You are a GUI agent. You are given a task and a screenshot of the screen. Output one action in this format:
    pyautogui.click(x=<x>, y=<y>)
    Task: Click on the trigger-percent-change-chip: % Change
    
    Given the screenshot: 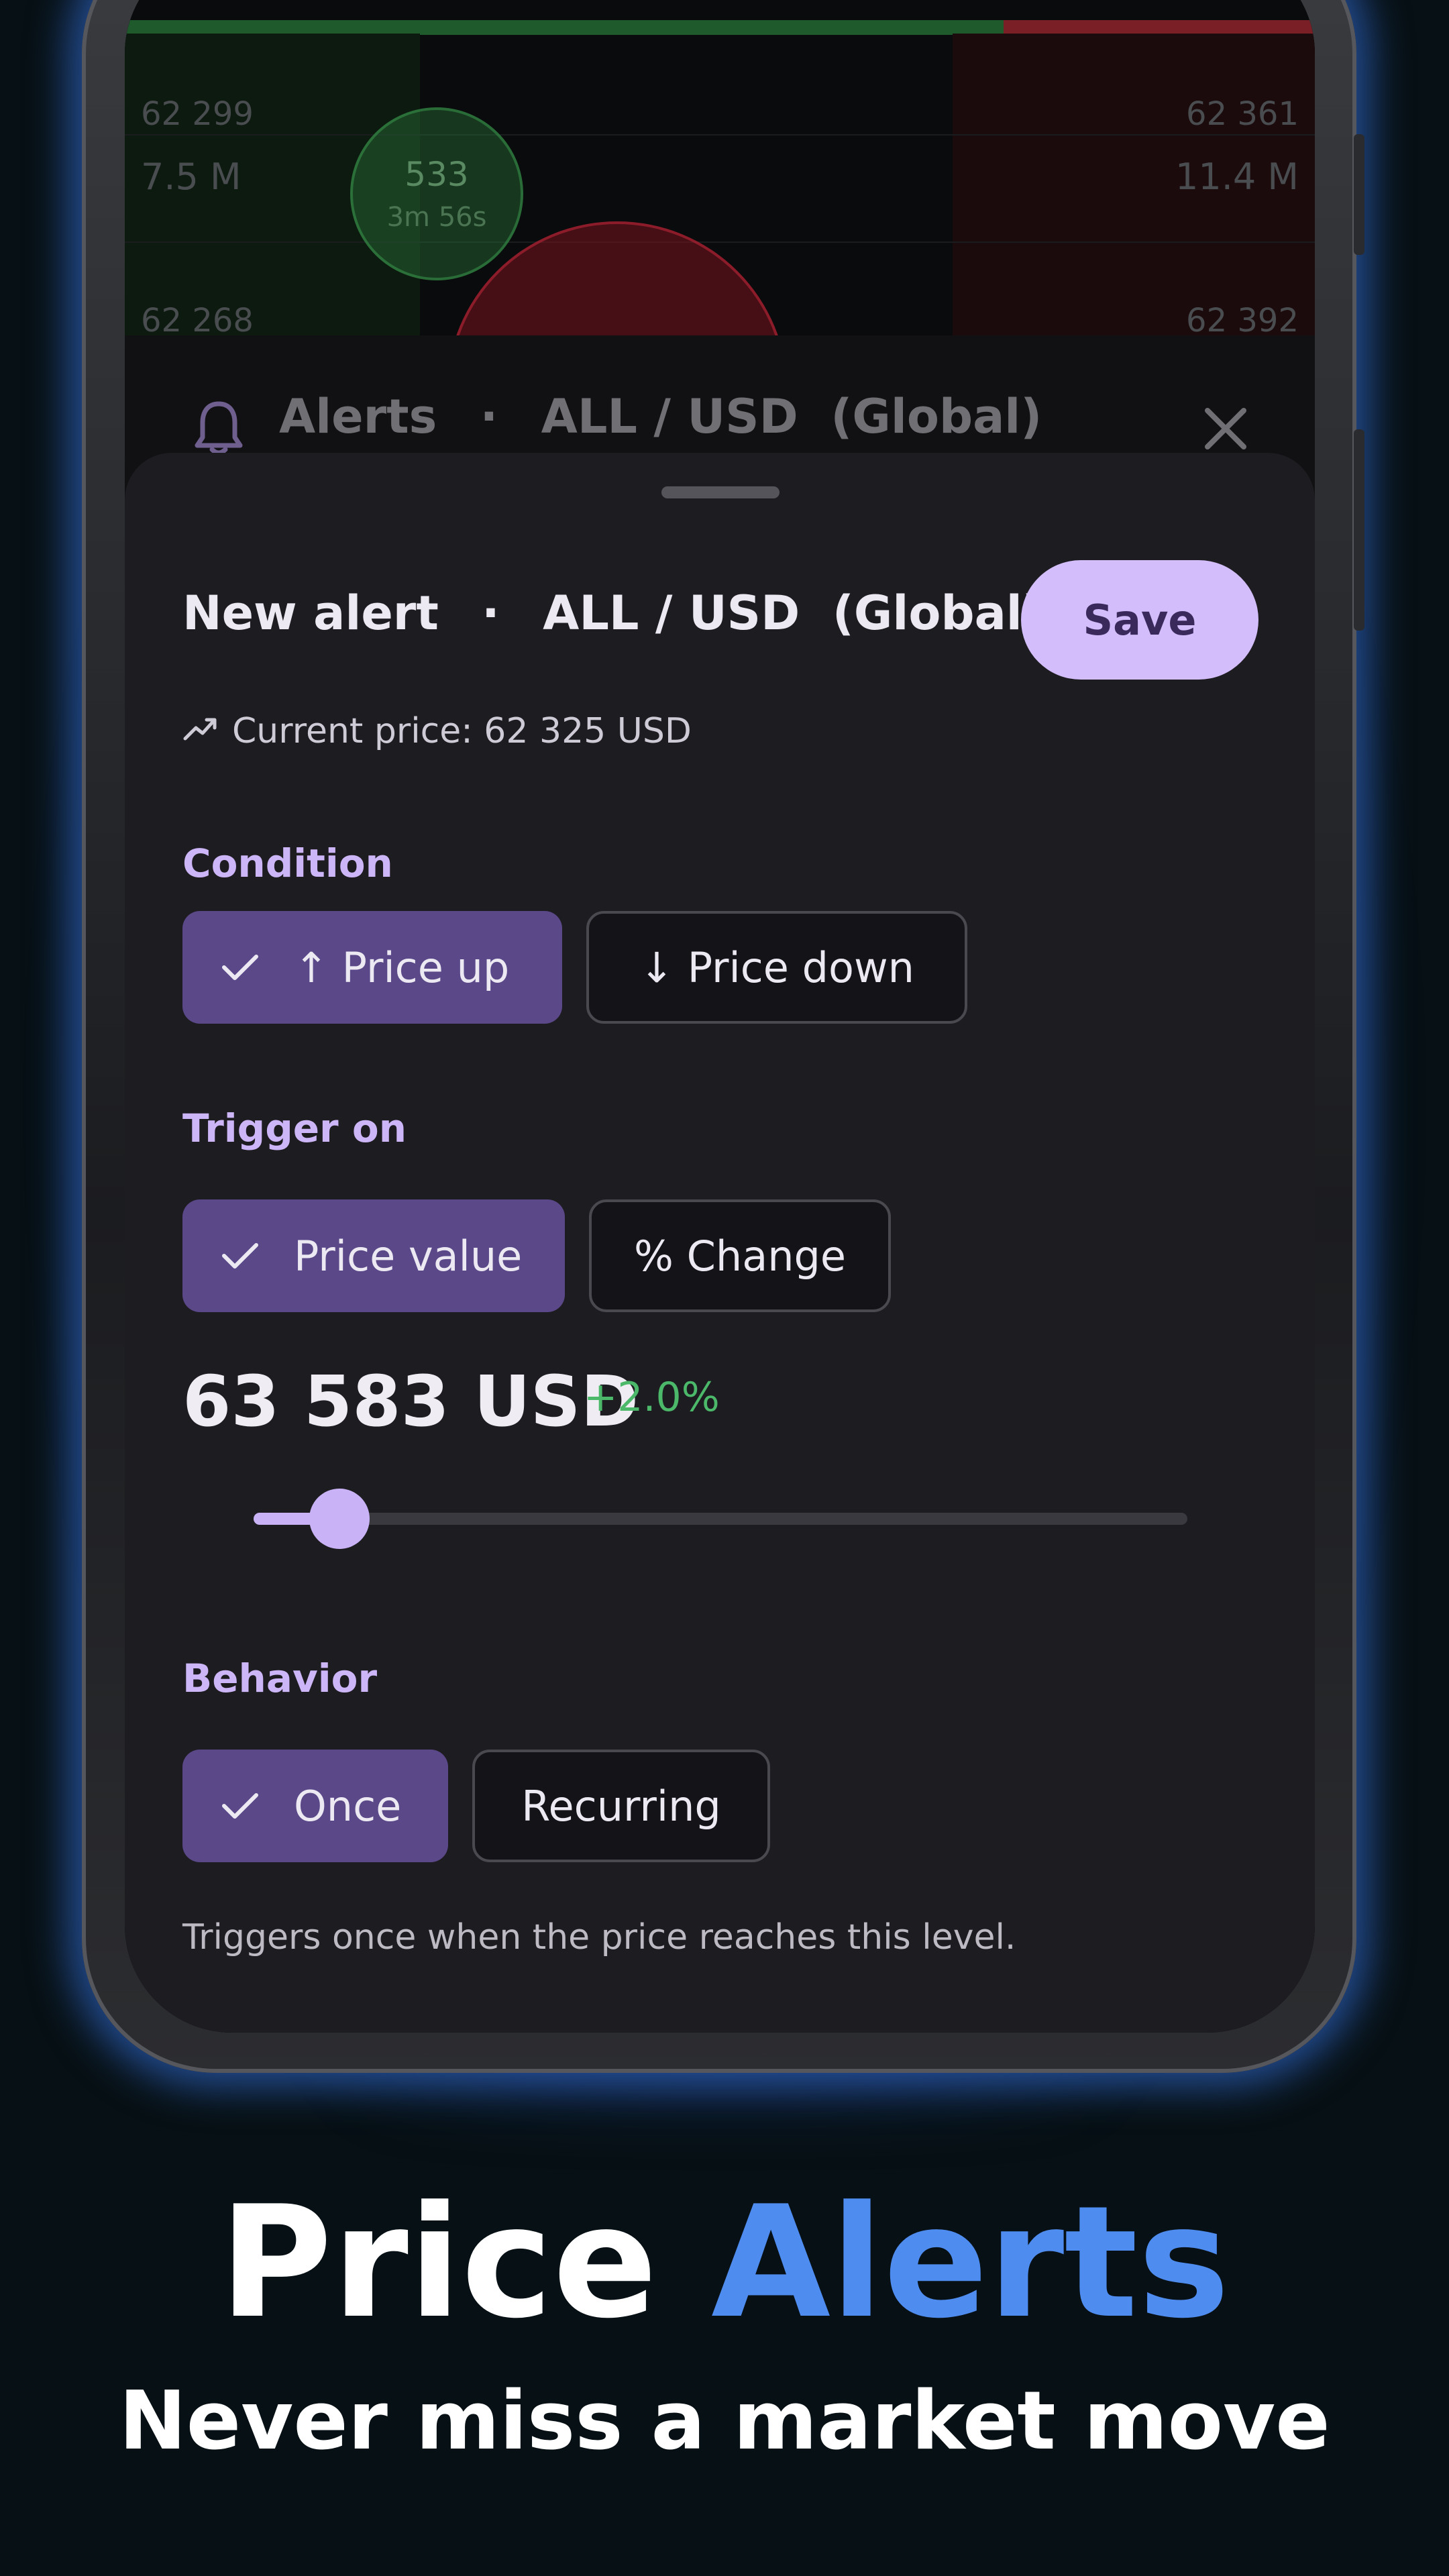 What is the action you would take?
    pyautogui.click(x=740, y=1255)
    